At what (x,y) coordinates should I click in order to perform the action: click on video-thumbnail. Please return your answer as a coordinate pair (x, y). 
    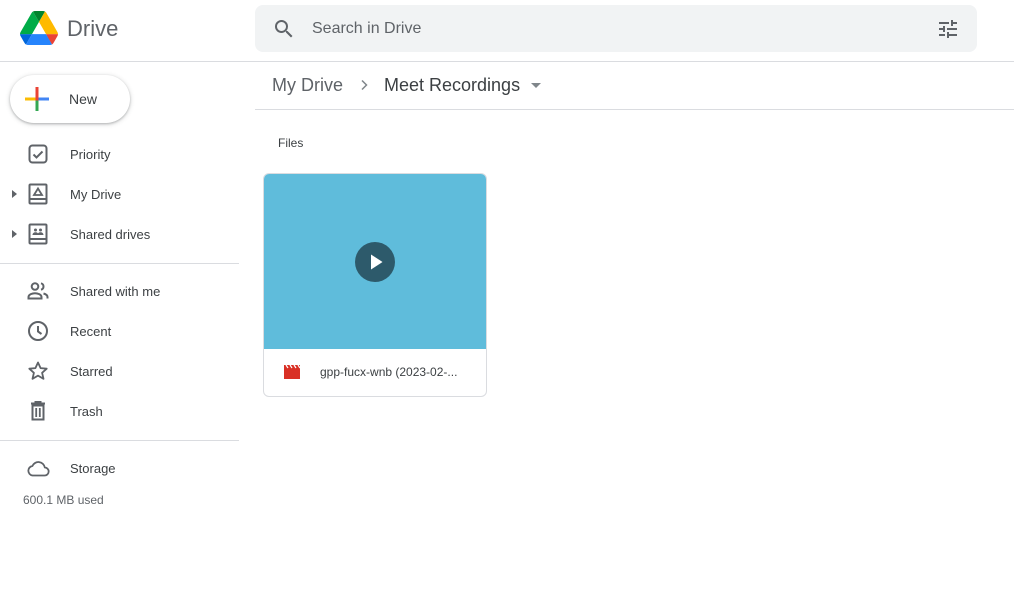
    Looking at the image, I should click on (375, 261).